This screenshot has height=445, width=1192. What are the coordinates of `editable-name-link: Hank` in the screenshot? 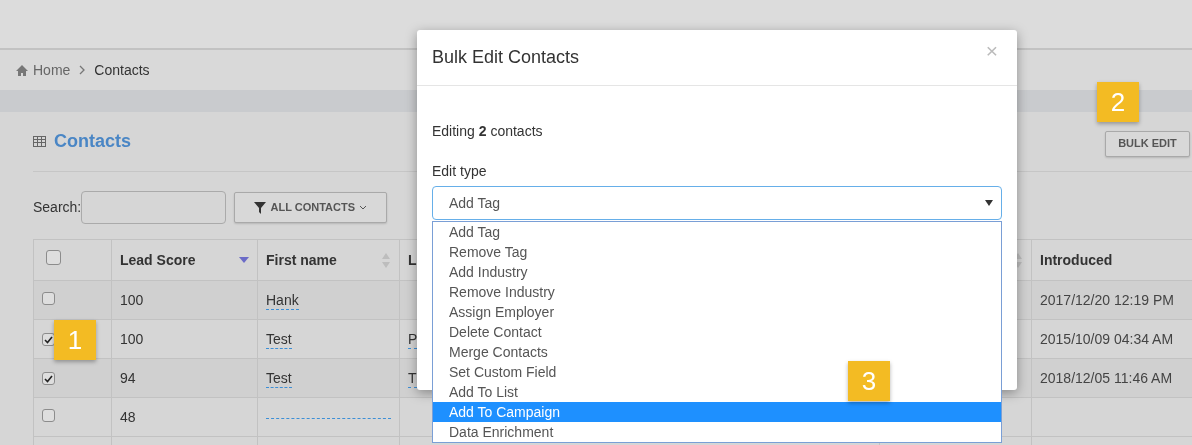 It's located at (282, 300).